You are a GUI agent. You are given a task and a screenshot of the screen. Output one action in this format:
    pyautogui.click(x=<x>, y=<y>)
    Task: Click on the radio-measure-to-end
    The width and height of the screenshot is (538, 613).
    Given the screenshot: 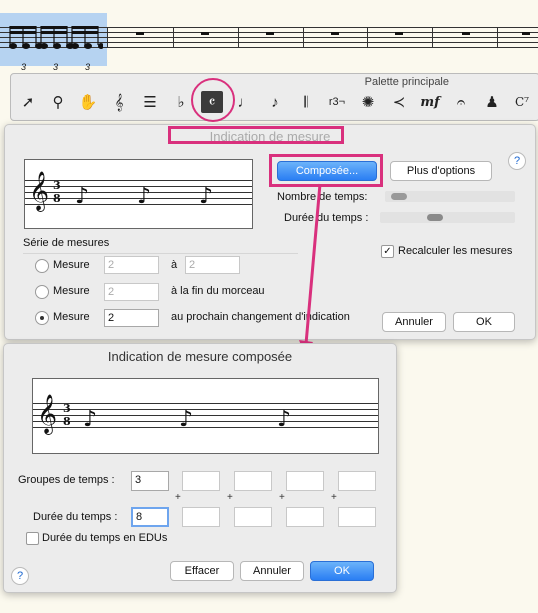 What is the action you would take?
    pyautogui.click(x=42, y=292)
    